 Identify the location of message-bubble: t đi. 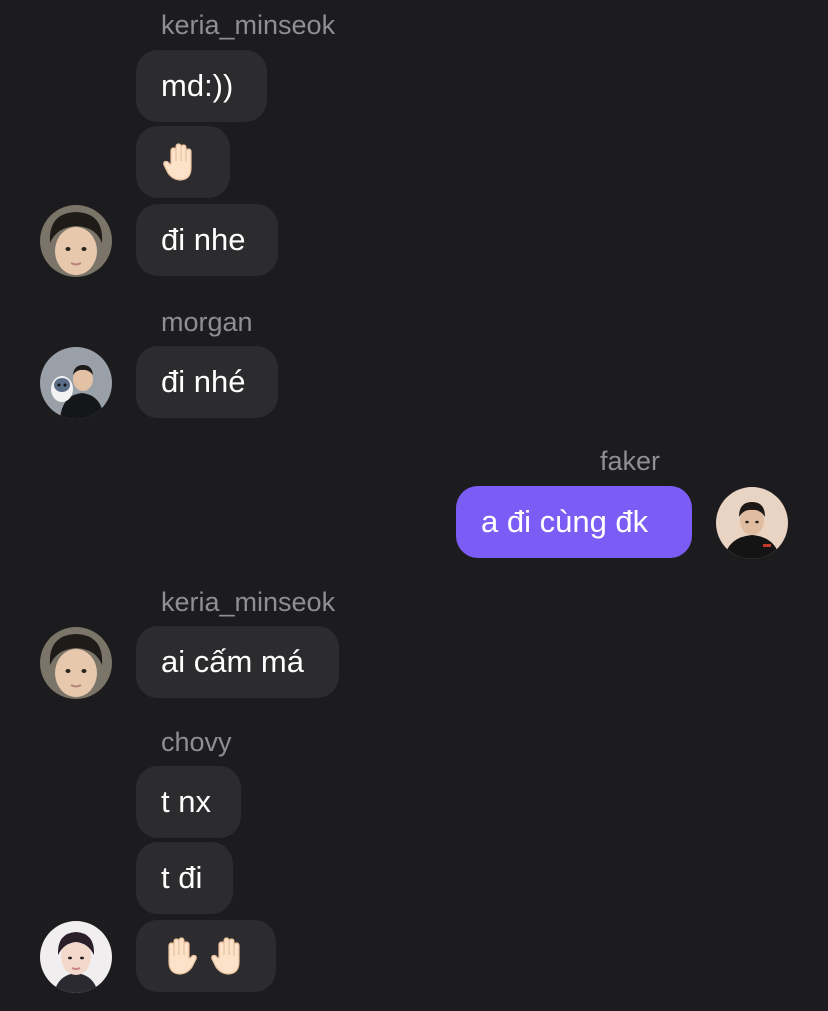
(184, 878).